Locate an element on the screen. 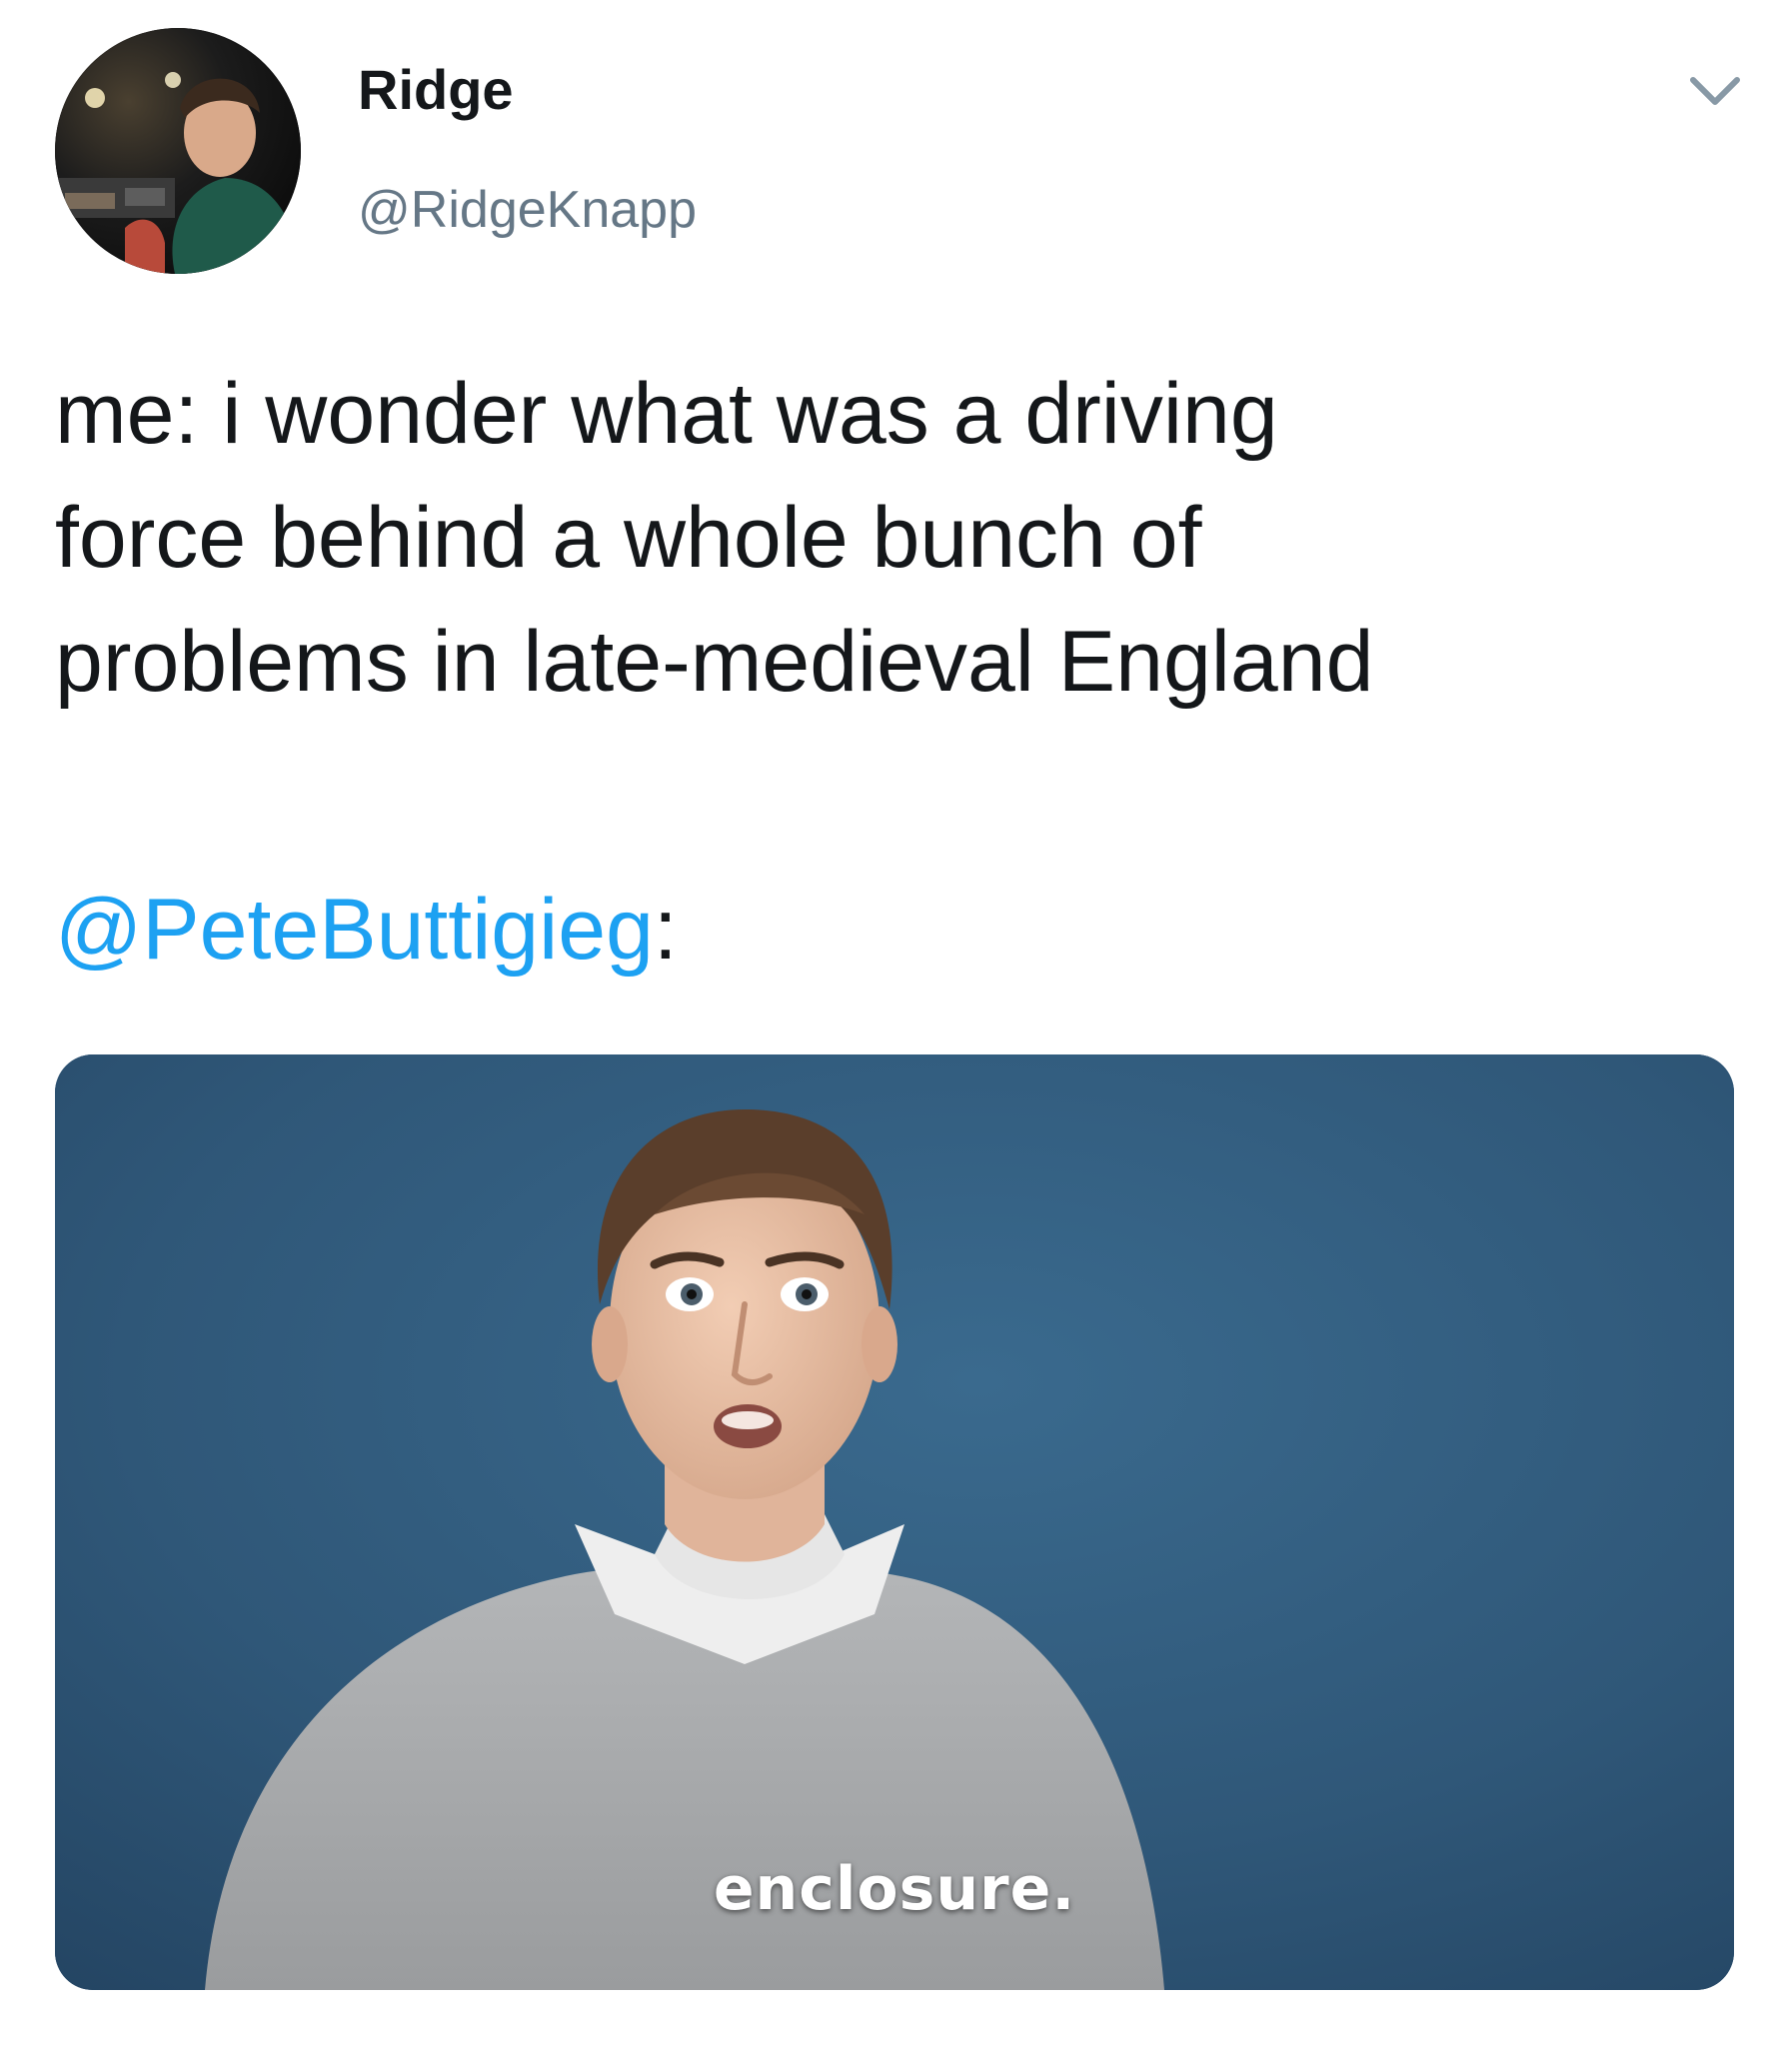 The image size is (1792, 2047). avatar-image is located at coordinates (178, 151).